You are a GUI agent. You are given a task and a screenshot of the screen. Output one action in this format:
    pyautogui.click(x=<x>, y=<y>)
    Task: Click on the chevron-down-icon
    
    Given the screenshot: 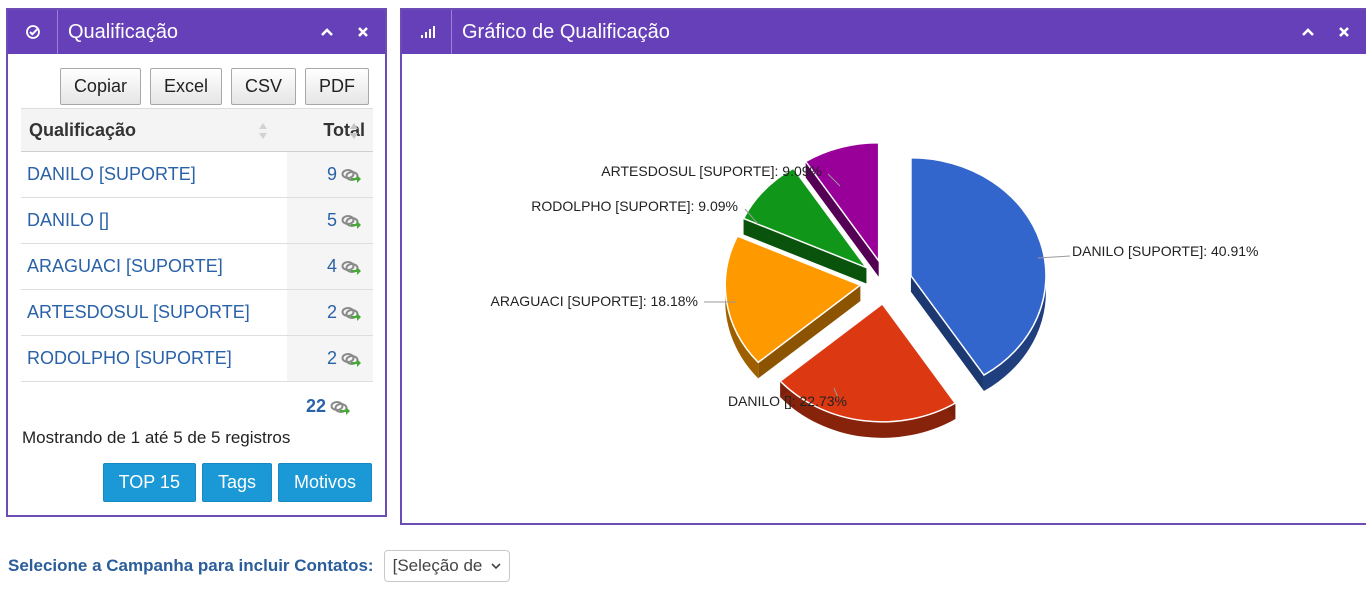 What is the action you would take?
    pyautogui.click(x=496, y=566)
    